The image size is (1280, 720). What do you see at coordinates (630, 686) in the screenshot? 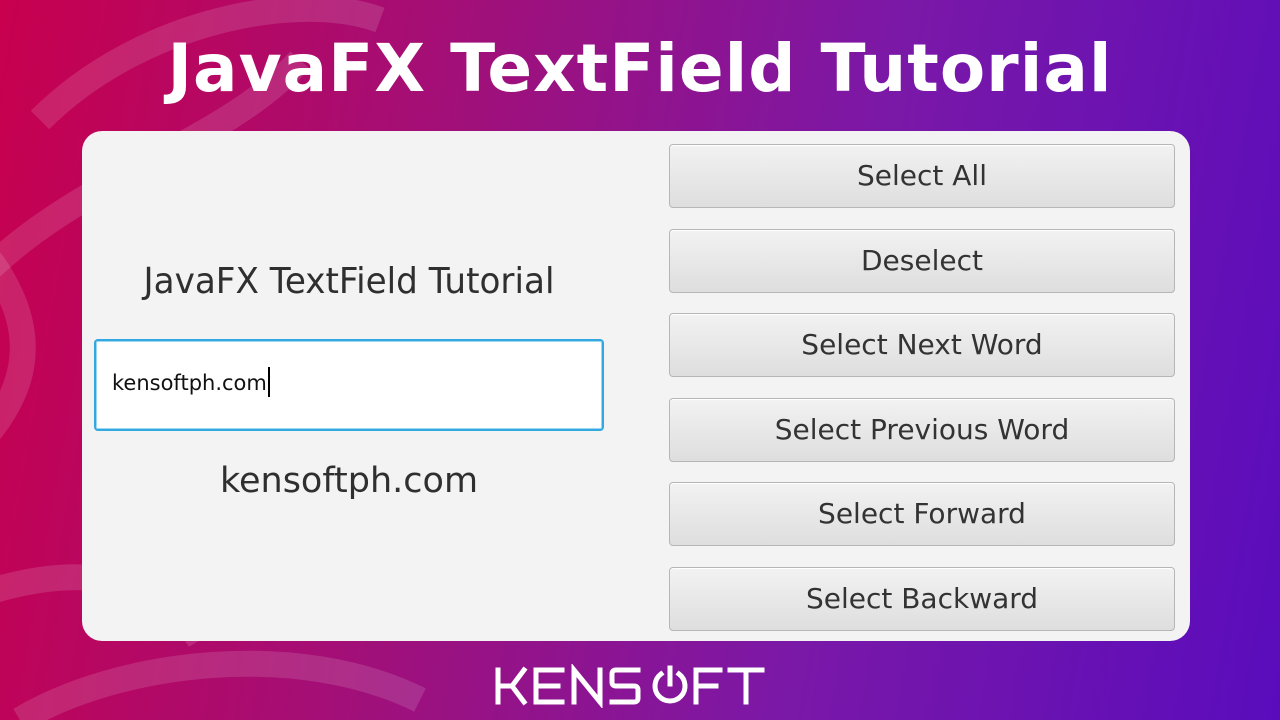
I see `kensoft-logo-image` at bounding box center [630, 686].